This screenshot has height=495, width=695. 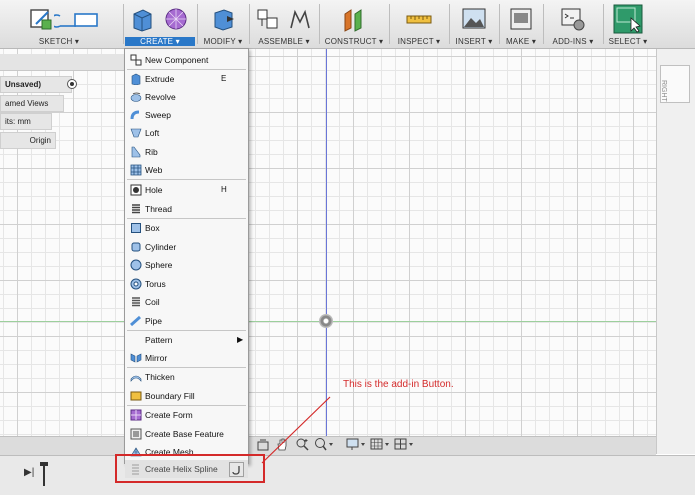 I want to click on annotation-text: This is the add-in Button., so click(x=398, y=384).